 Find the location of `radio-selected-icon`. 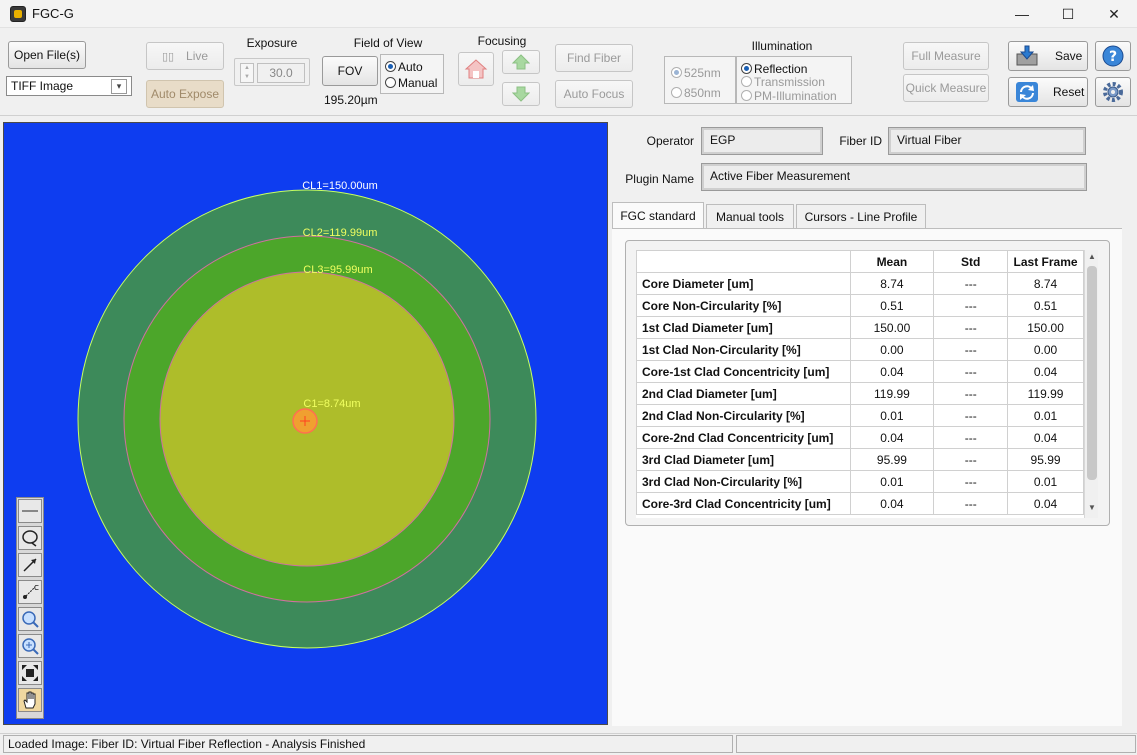

radio-selected-icon is located at coordinates (390, 67).